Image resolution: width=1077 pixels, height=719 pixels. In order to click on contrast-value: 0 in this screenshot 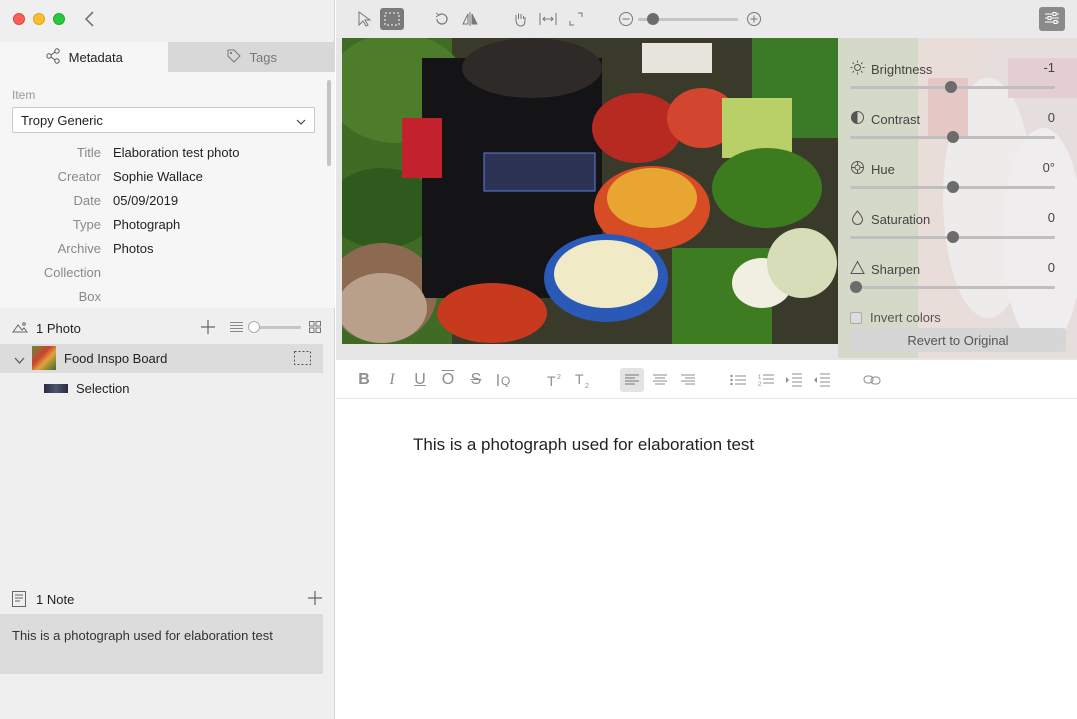, I will do `click(1051, 117)`.